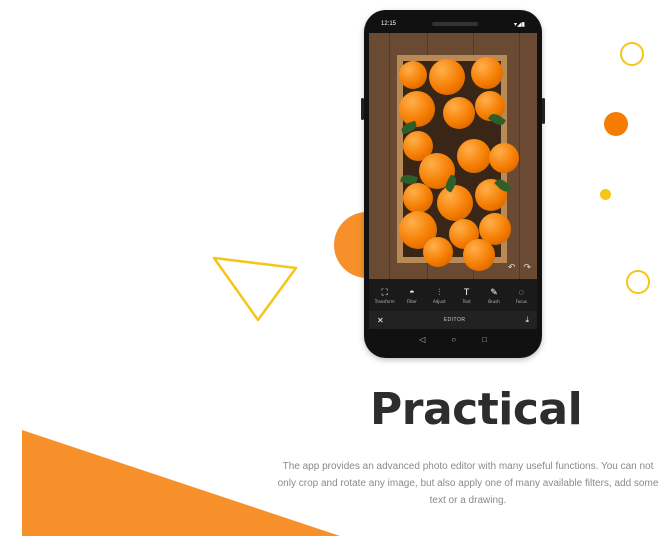  I want to click on speaker-notch, so click(455, 24).